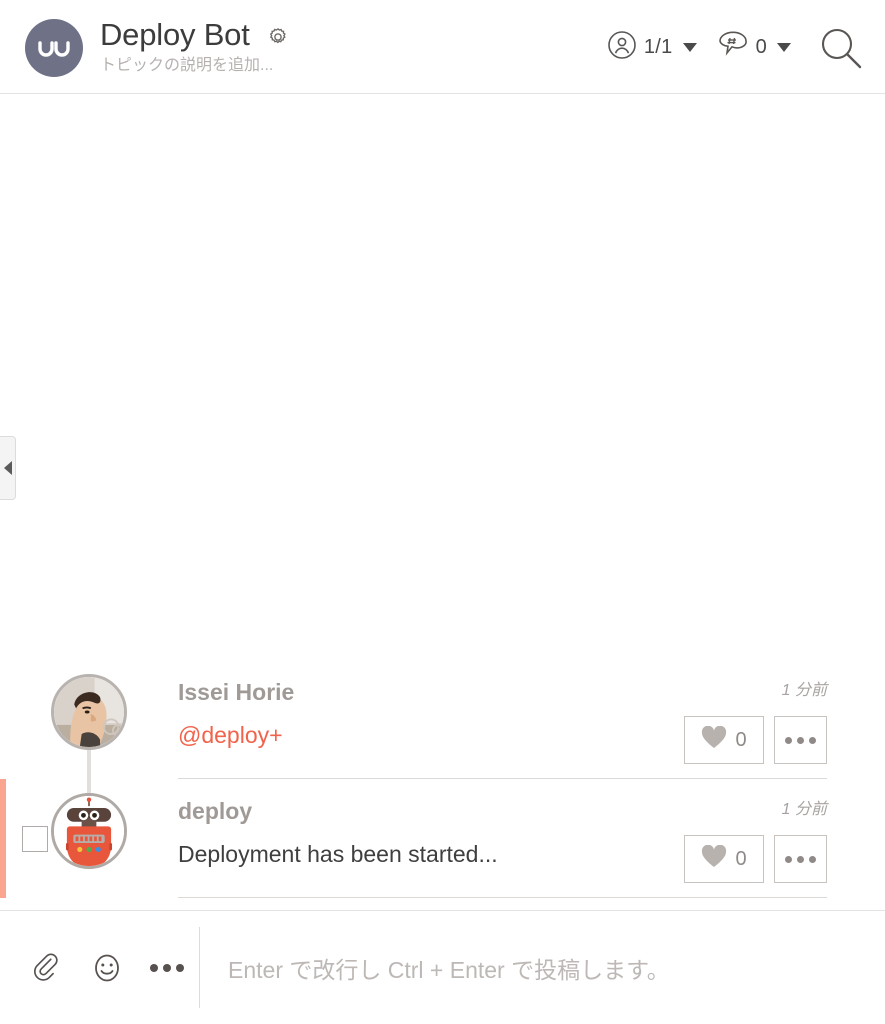  Describe the element at coordinates (754, 47) in the screenshot. I see `tags-dropdown: 0` at that location.